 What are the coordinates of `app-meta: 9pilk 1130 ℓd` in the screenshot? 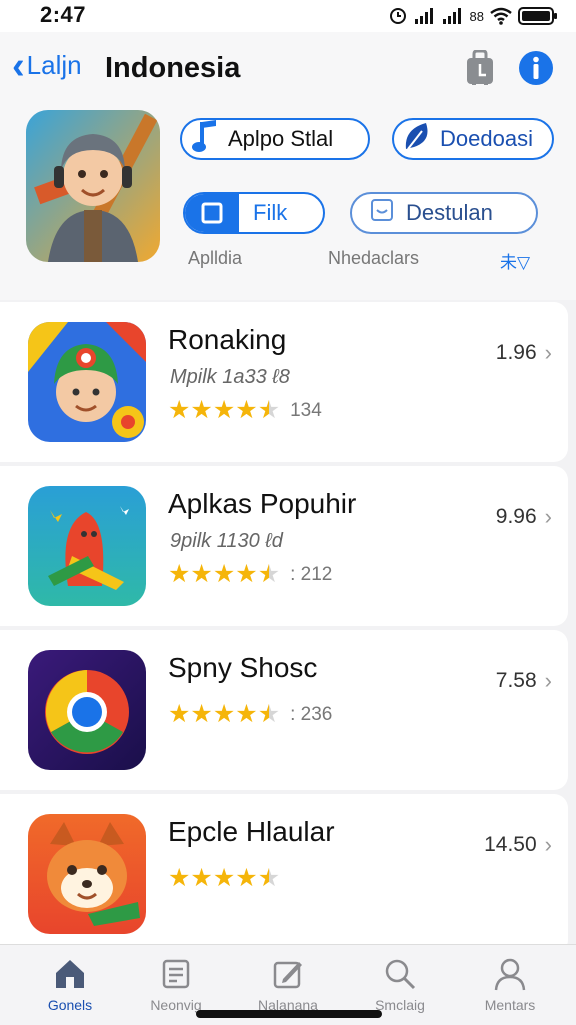 It's located at (226, 541).